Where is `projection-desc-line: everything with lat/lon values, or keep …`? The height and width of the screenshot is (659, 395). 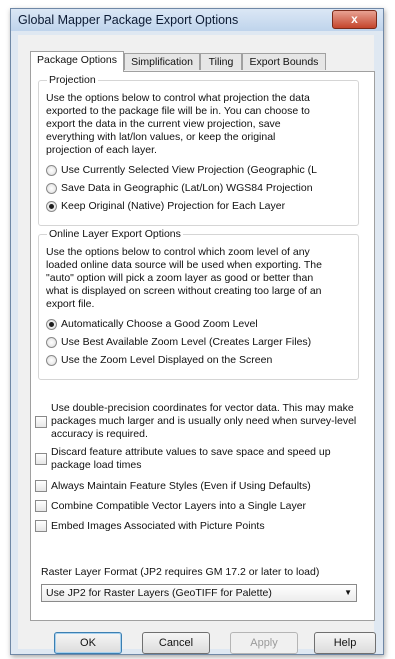 projection-desc-line: everything with lat/lon values, or keep … is located at coordinates (161, 137).